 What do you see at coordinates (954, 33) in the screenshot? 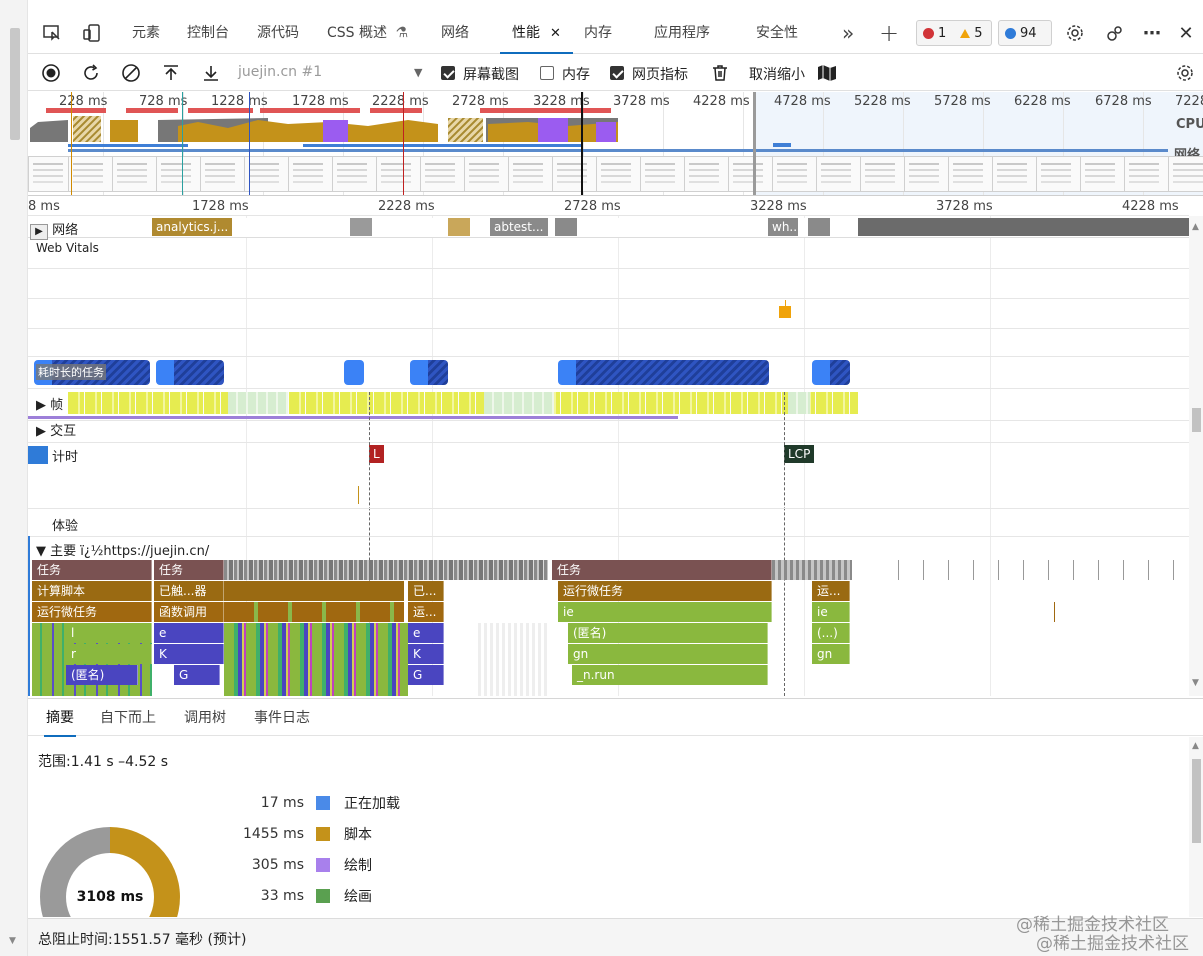
I see `issues-counter: 1 5` at bounding box center [954, 33].